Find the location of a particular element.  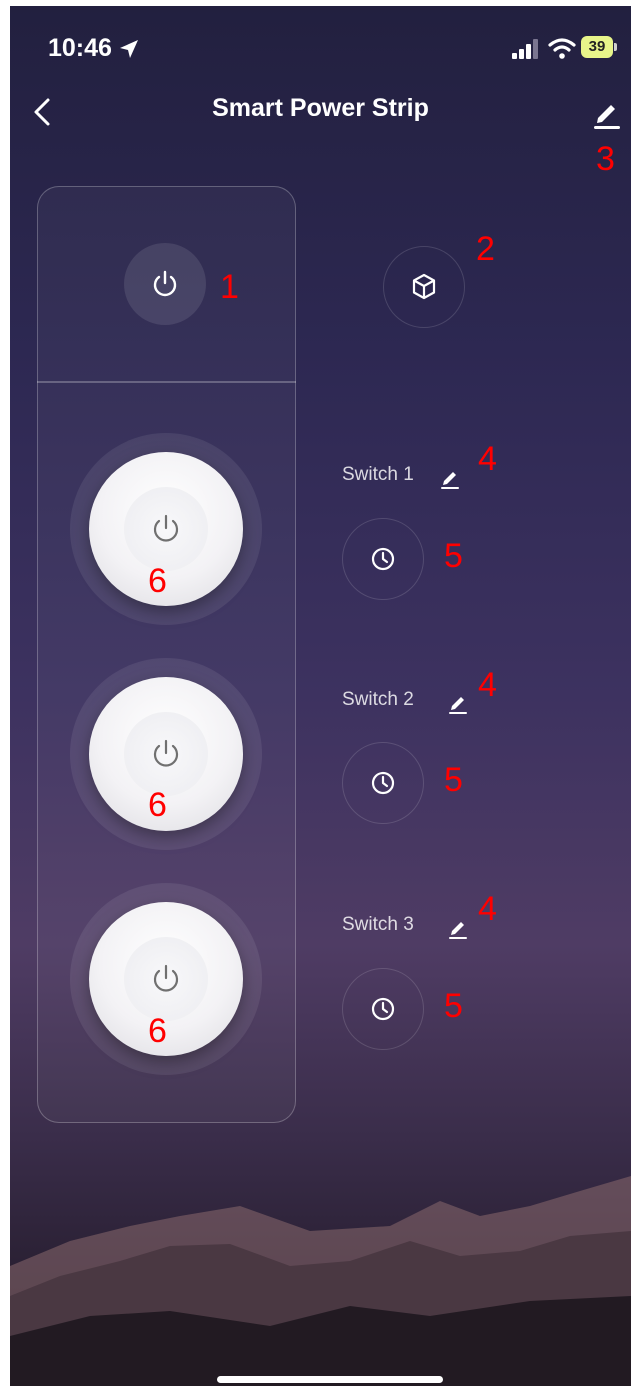

battery-icon: 39 is located at coordinates (599, 47).